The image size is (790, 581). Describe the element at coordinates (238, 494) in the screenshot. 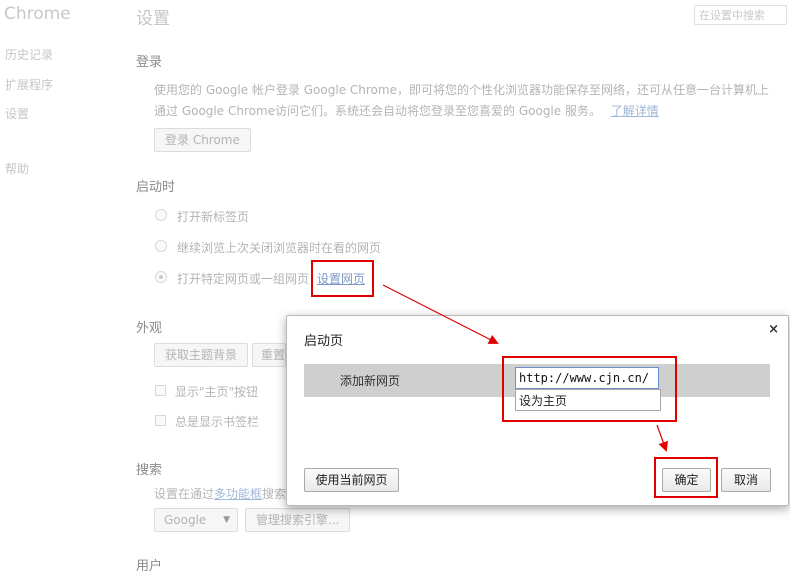

I see `omnibox-link: 多功能框` at that location.